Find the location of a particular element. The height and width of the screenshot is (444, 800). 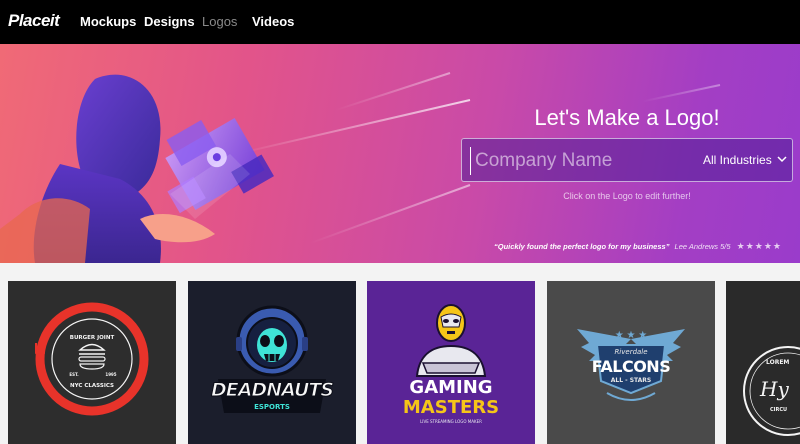

edit-hint: Click on the Logo to edit further! is located at coordinates (627, 196).